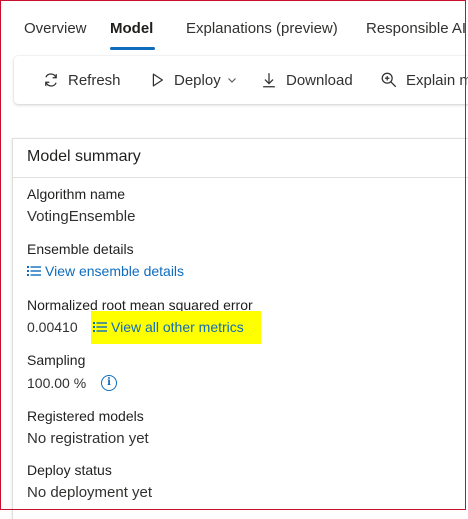  I want to click on deploy-label: Deploy, so click(197, 80).